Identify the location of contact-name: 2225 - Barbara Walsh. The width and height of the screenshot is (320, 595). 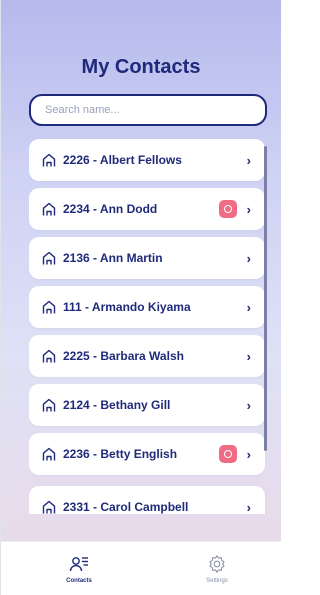
(123, 356).